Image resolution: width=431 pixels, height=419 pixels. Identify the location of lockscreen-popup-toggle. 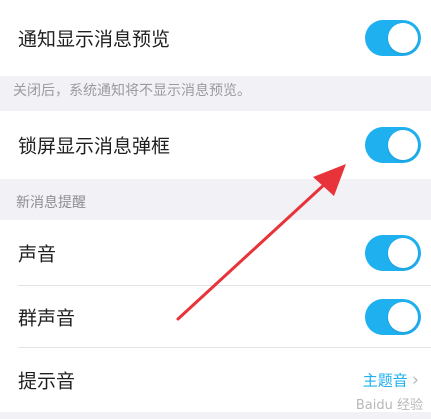
(393, 145).